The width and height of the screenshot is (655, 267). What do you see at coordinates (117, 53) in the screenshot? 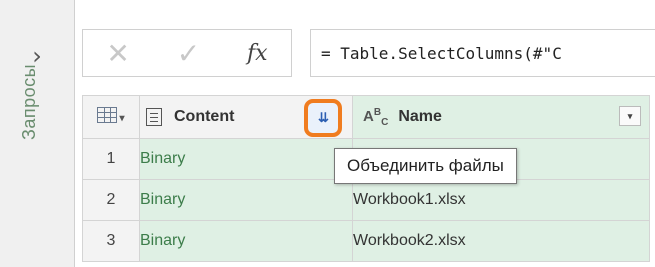
I see `cancel-icon: ✕` at bounding box center [117, 53].